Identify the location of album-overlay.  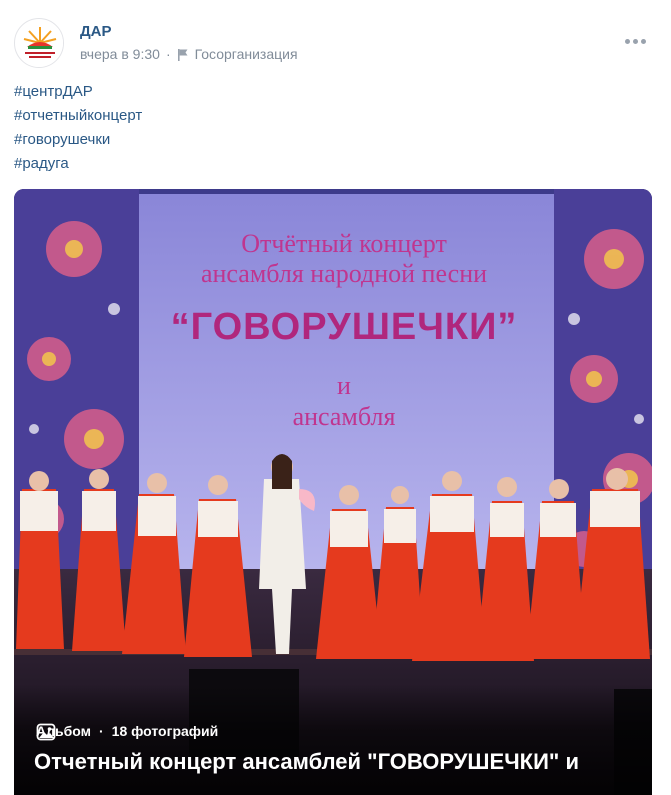
(333, 740).